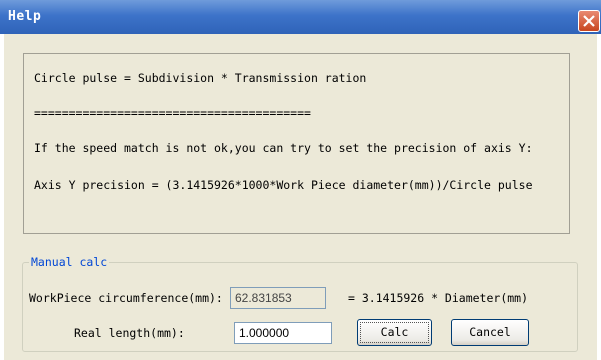  I want to click on cancel-button: Cancel, so click(490, 332).